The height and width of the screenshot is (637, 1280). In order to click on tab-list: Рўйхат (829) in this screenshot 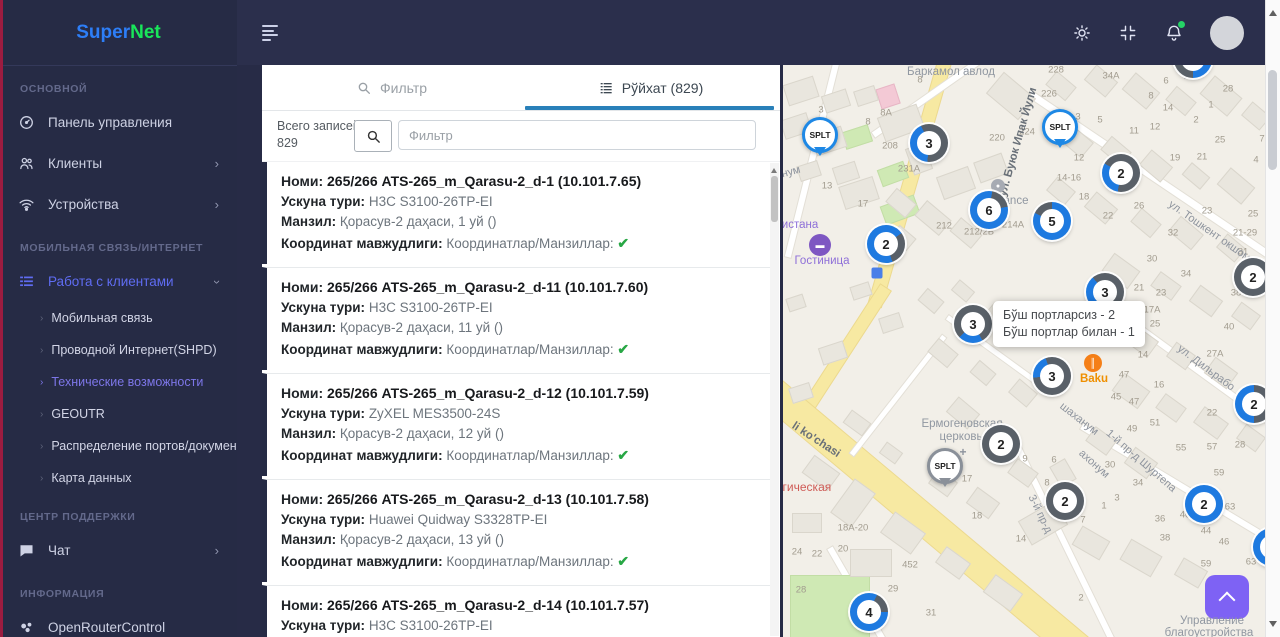, I will do `click(650, 87)`.